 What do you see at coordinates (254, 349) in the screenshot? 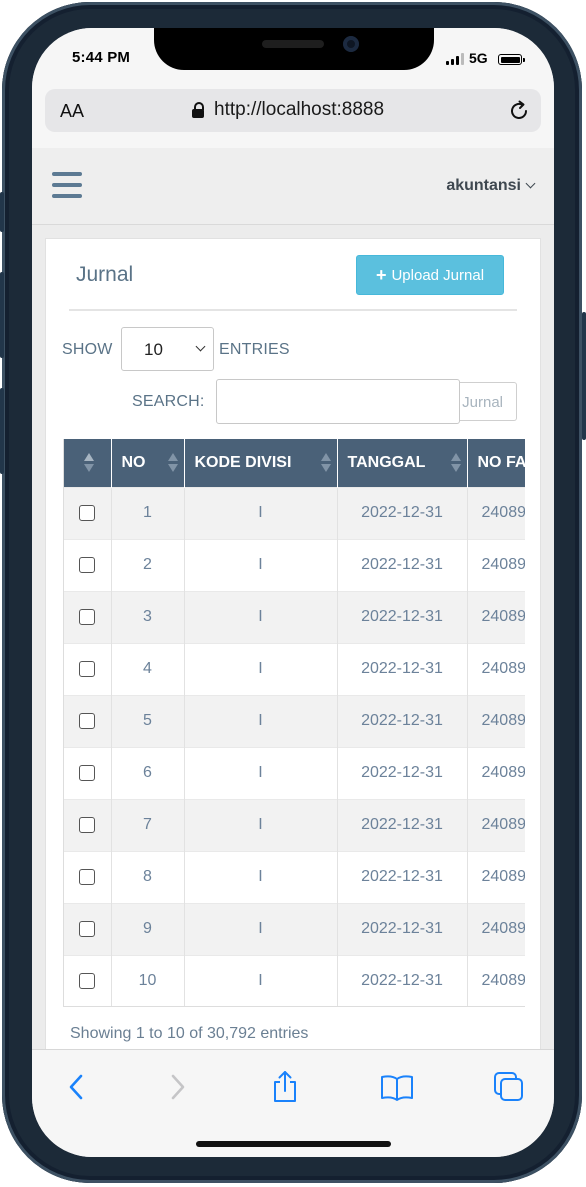
I see `entries-label: ENTRIES` at bounding box center [254, 349].